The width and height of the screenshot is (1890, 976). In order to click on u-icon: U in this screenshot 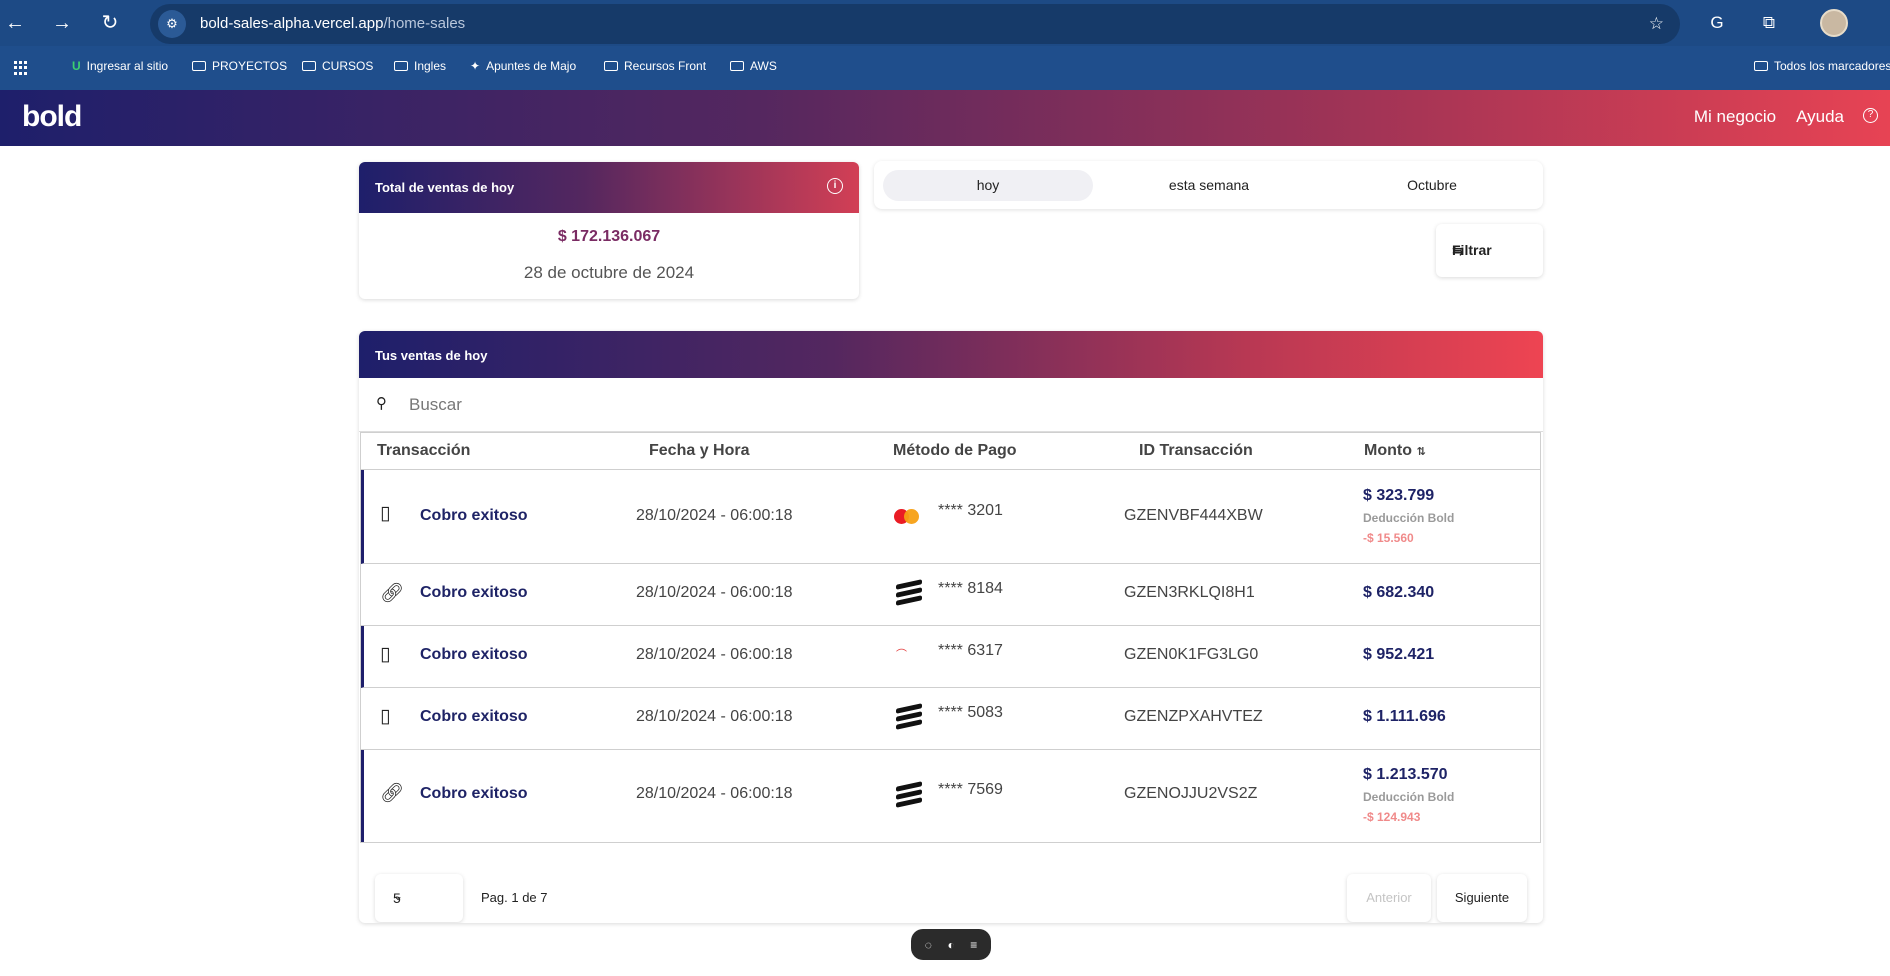, I will do `click(76, 66)`.